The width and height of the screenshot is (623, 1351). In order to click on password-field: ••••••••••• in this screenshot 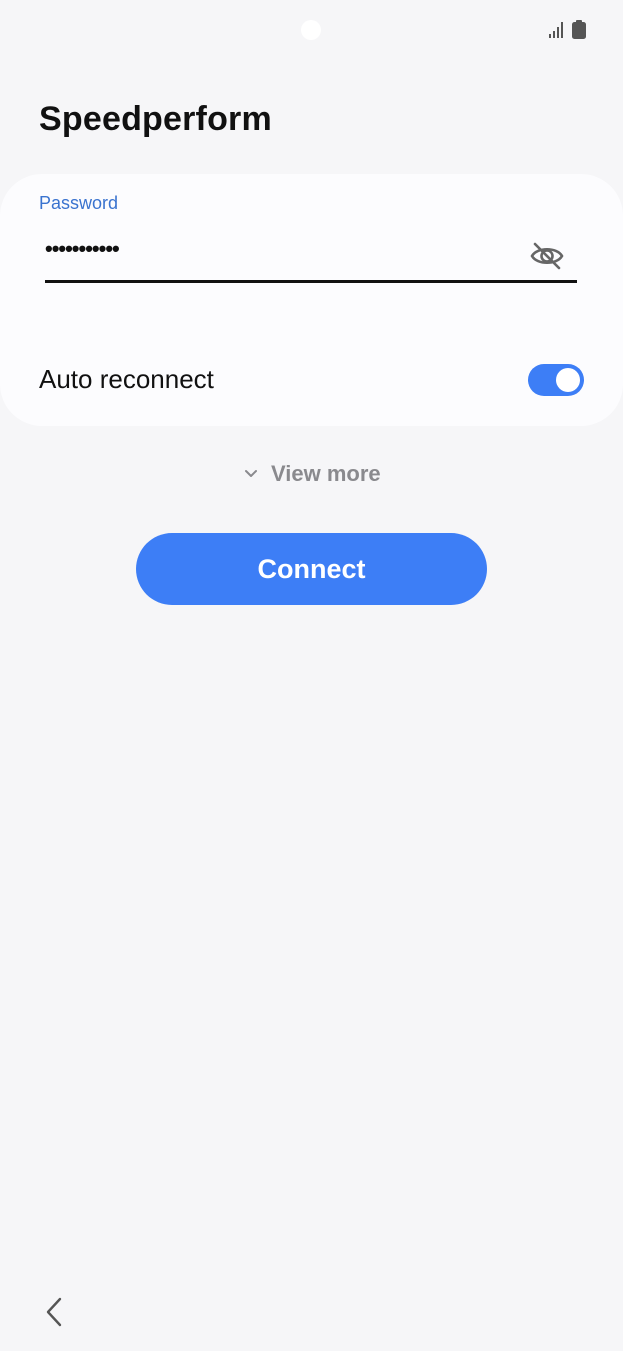, I will do `click(311, 256)`.